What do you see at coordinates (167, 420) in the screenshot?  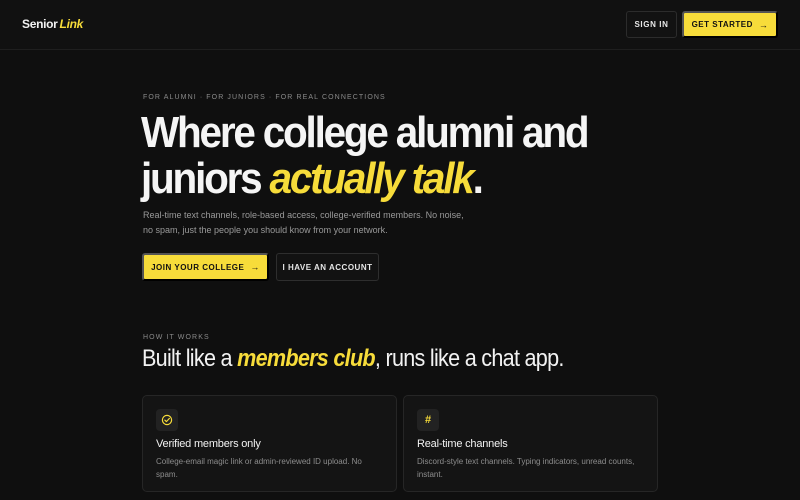 I see `check-circle-icon` at bounding box center [167, 420].